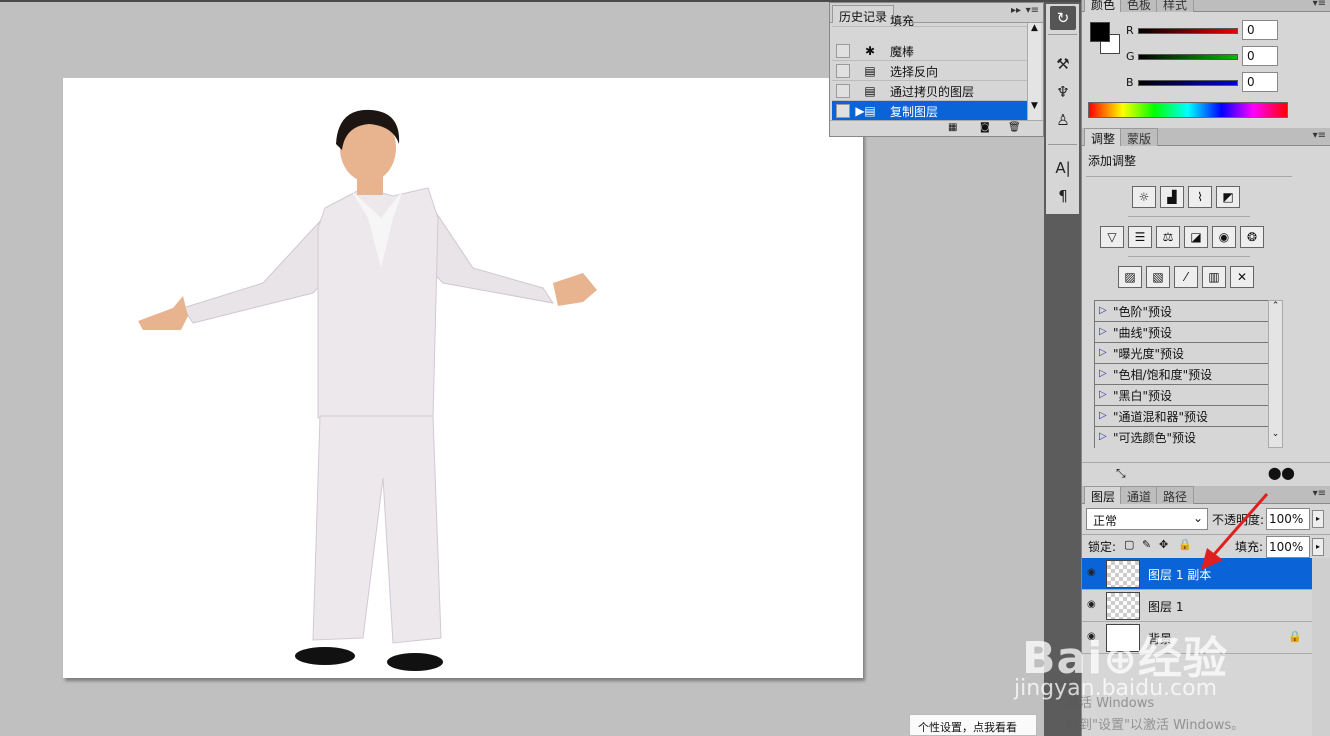  I want to click on tab-adjustments: 调整, so click(1103, 137).